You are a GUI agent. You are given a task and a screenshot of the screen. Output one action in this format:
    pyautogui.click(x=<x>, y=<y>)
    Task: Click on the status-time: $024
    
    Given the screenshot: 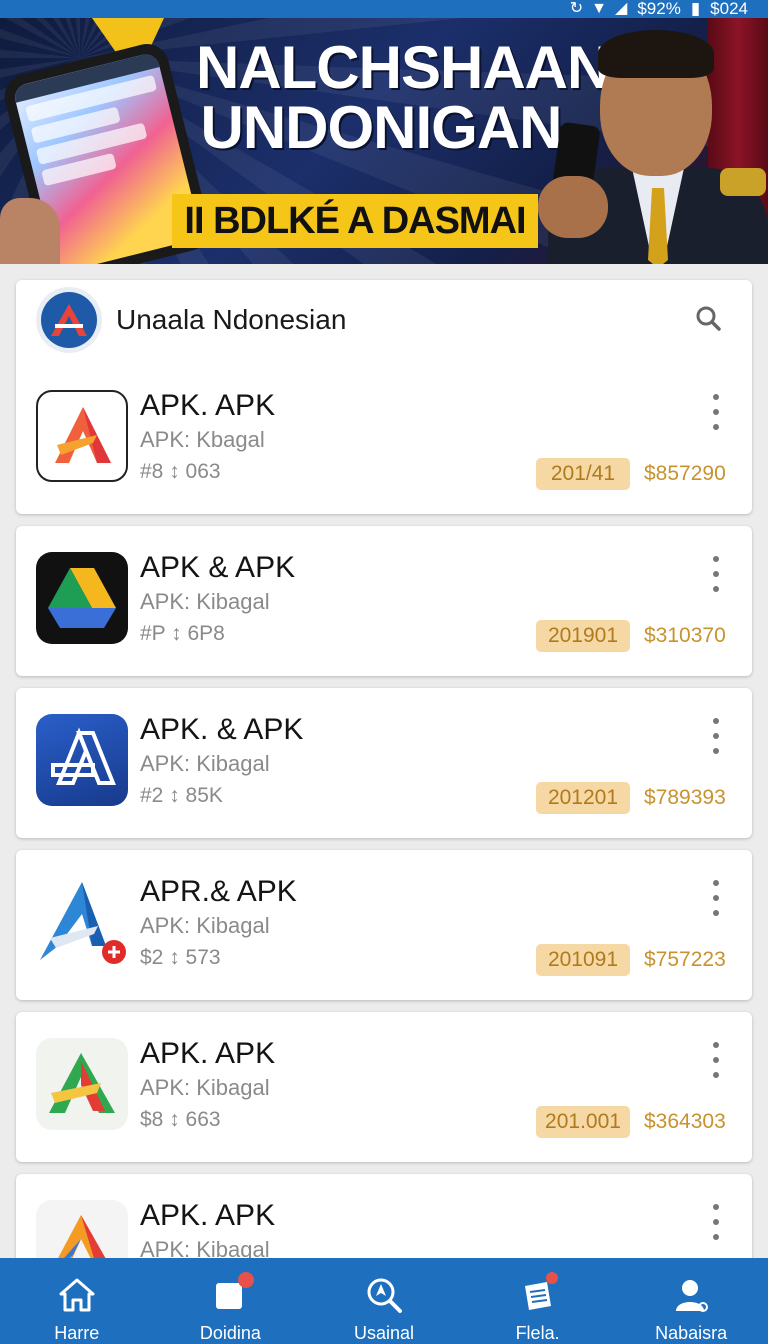 What is the action you would take?
    pyautogui.click(x=729, y=9)
    